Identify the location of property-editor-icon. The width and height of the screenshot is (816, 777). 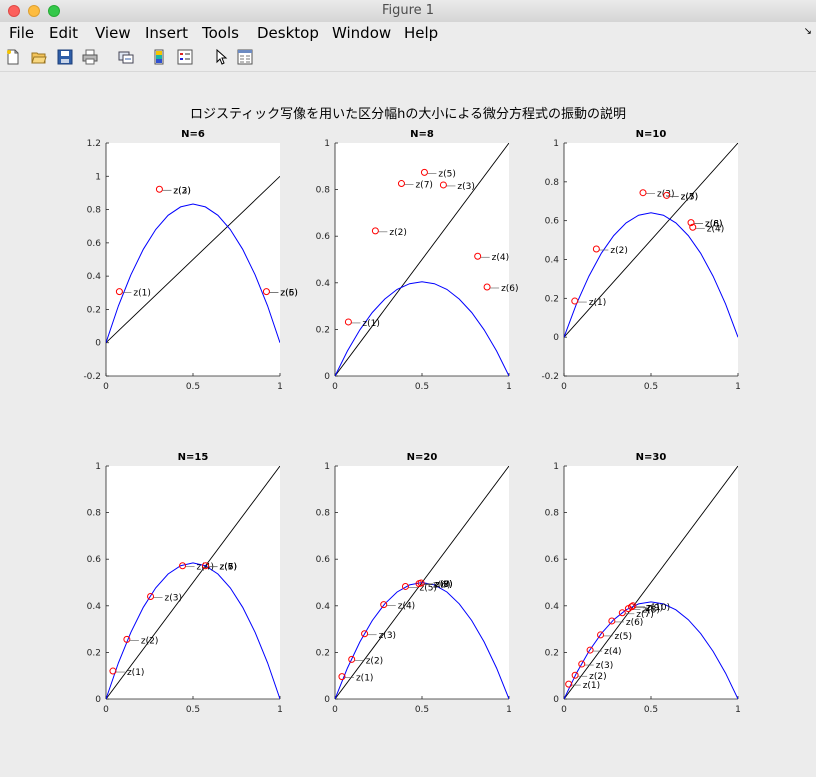
(245, 57).